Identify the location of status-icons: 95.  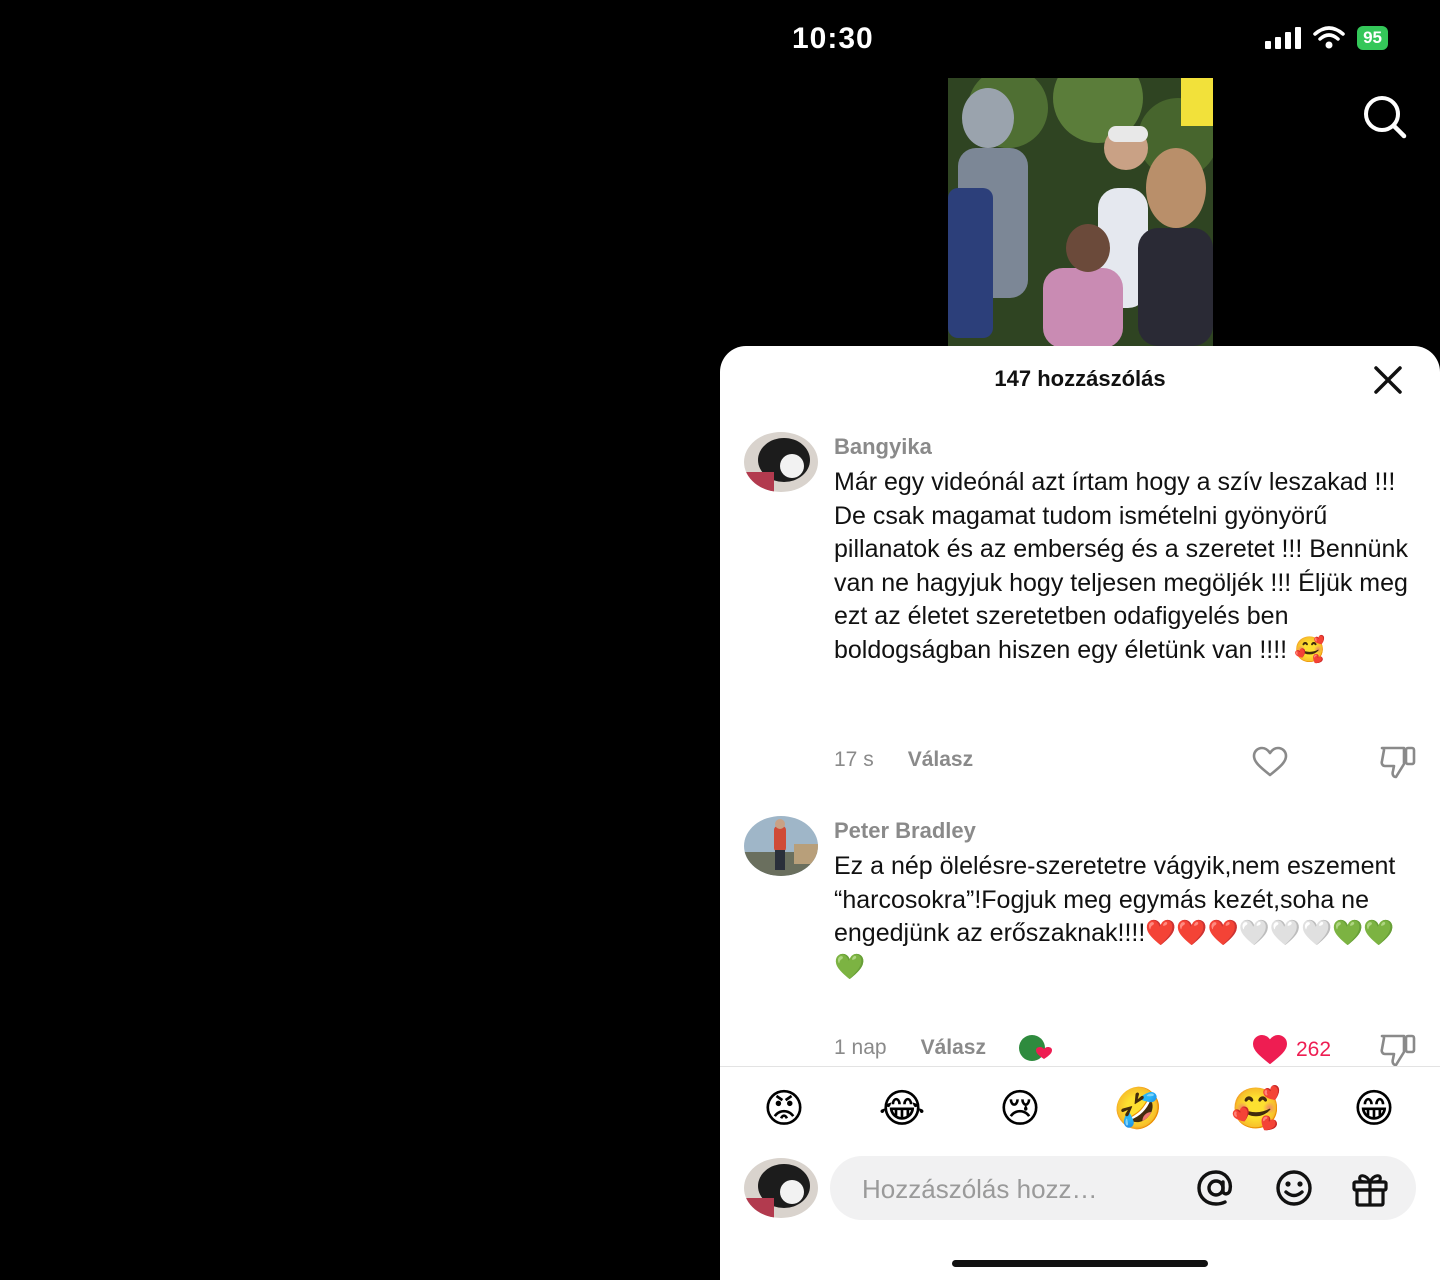
(1326, 38).